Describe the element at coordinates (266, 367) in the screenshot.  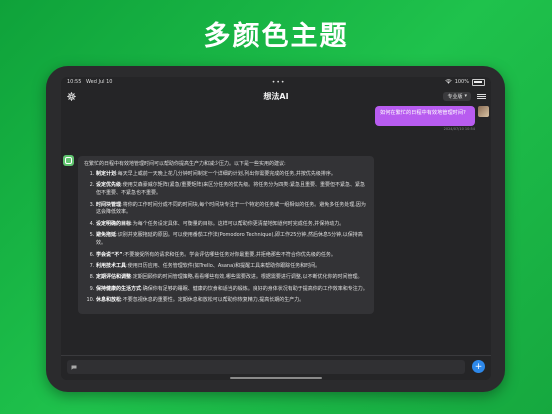
I see `message-input` at that location.